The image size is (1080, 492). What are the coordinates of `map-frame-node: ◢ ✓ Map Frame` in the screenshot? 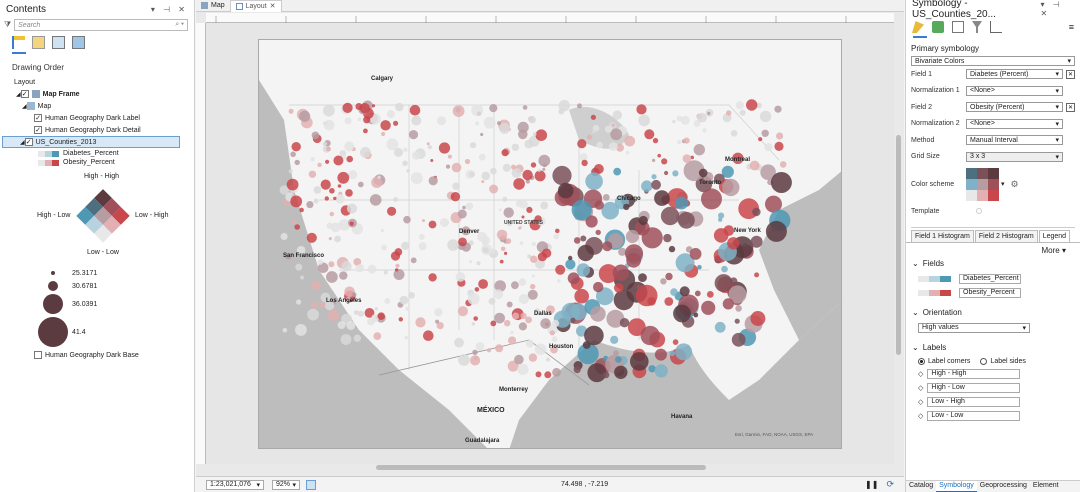 It's located at (104, 94).